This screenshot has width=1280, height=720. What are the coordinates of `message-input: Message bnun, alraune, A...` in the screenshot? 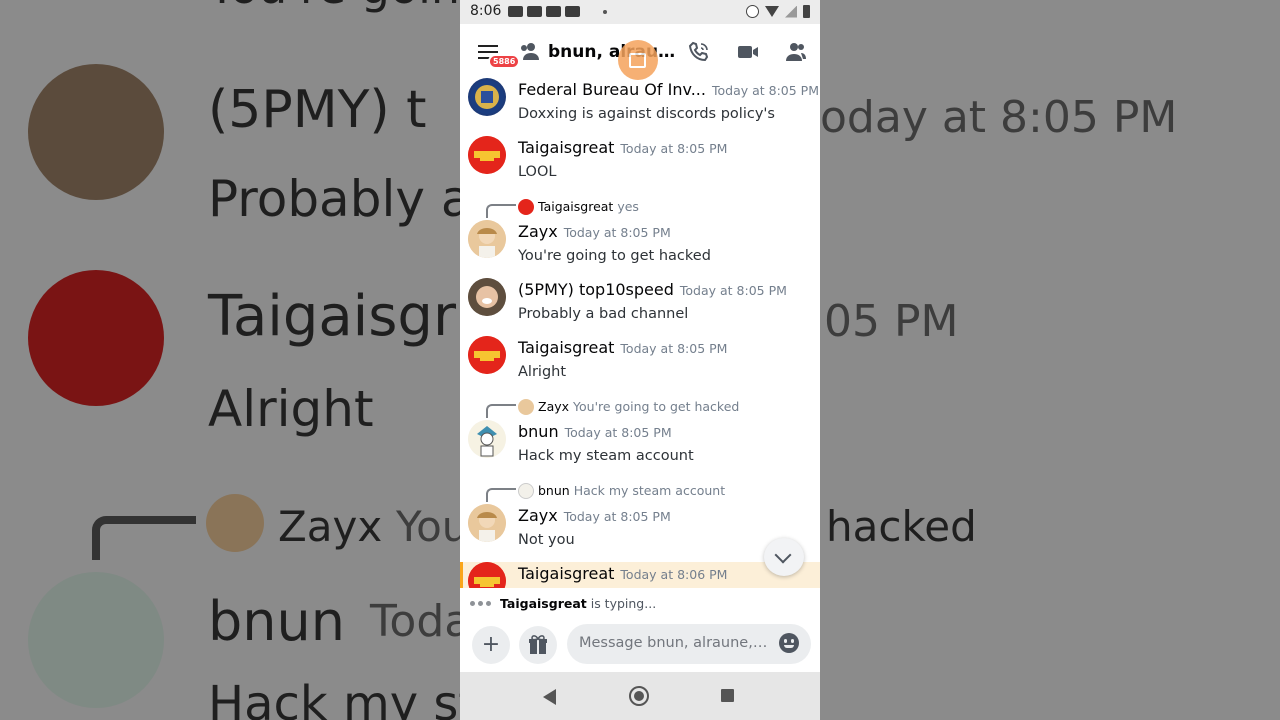 It's located at (689, 644).